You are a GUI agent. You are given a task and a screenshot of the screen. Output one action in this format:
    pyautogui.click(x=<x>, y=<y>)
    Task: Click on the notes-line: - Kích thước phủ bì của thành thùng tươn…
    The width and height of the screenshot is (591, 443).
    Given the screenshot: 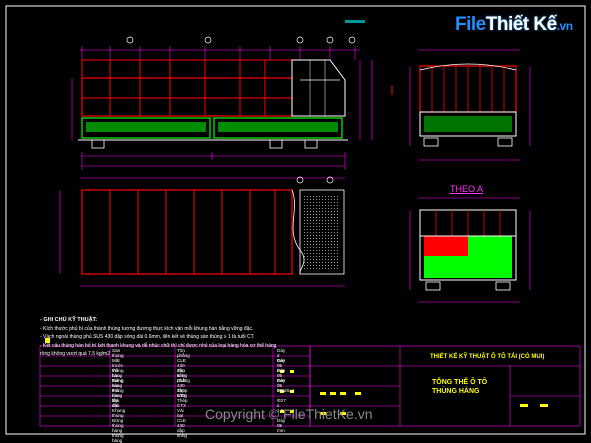 What is the action you would take?
    pyautogui.click(x=147, y=328)
    